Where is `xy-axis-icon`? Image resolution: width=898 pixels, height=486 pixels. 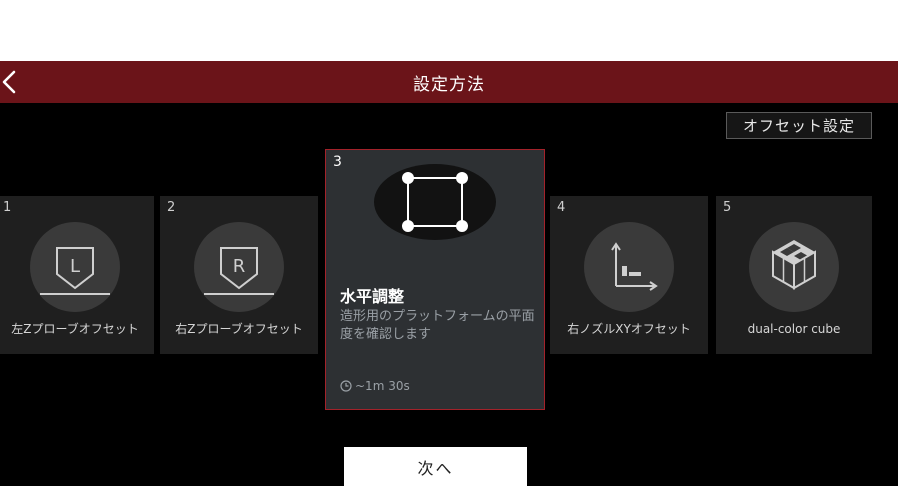 xy-axis-icon is located at coordinates (629, 267).